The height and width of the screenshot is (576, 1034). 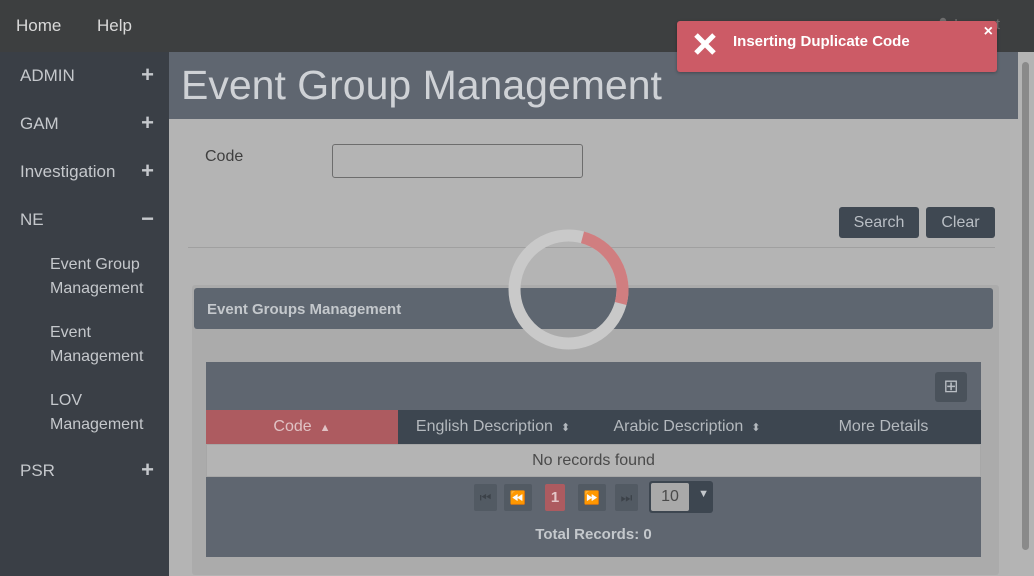 I want to click on column-header-label: More Details, so click(x=883, y=426).